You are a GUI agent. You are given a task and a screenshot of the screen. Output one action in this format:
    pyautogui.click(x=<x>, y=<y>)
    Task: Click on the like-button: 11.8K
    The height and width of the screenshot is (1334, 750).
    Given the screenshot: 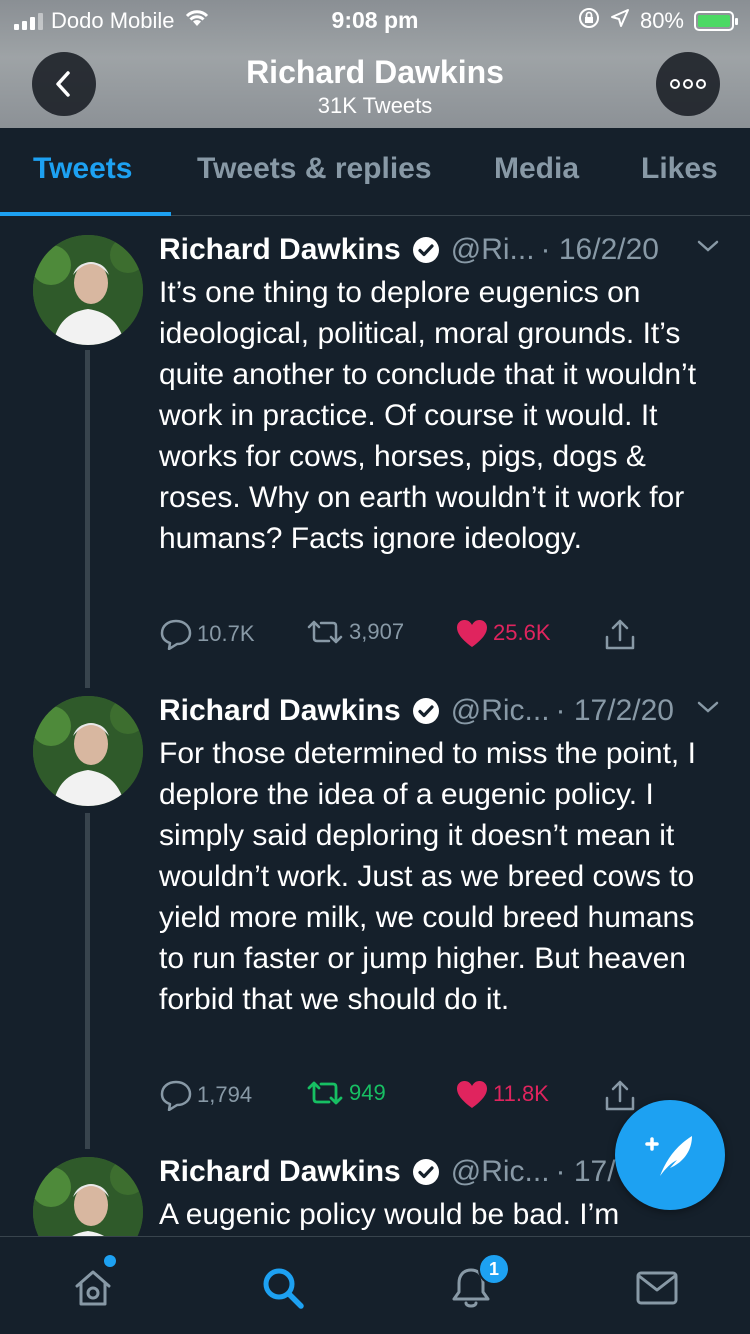 What is the action you would take?
    pyautogui.click(x=502, y=1094)
    